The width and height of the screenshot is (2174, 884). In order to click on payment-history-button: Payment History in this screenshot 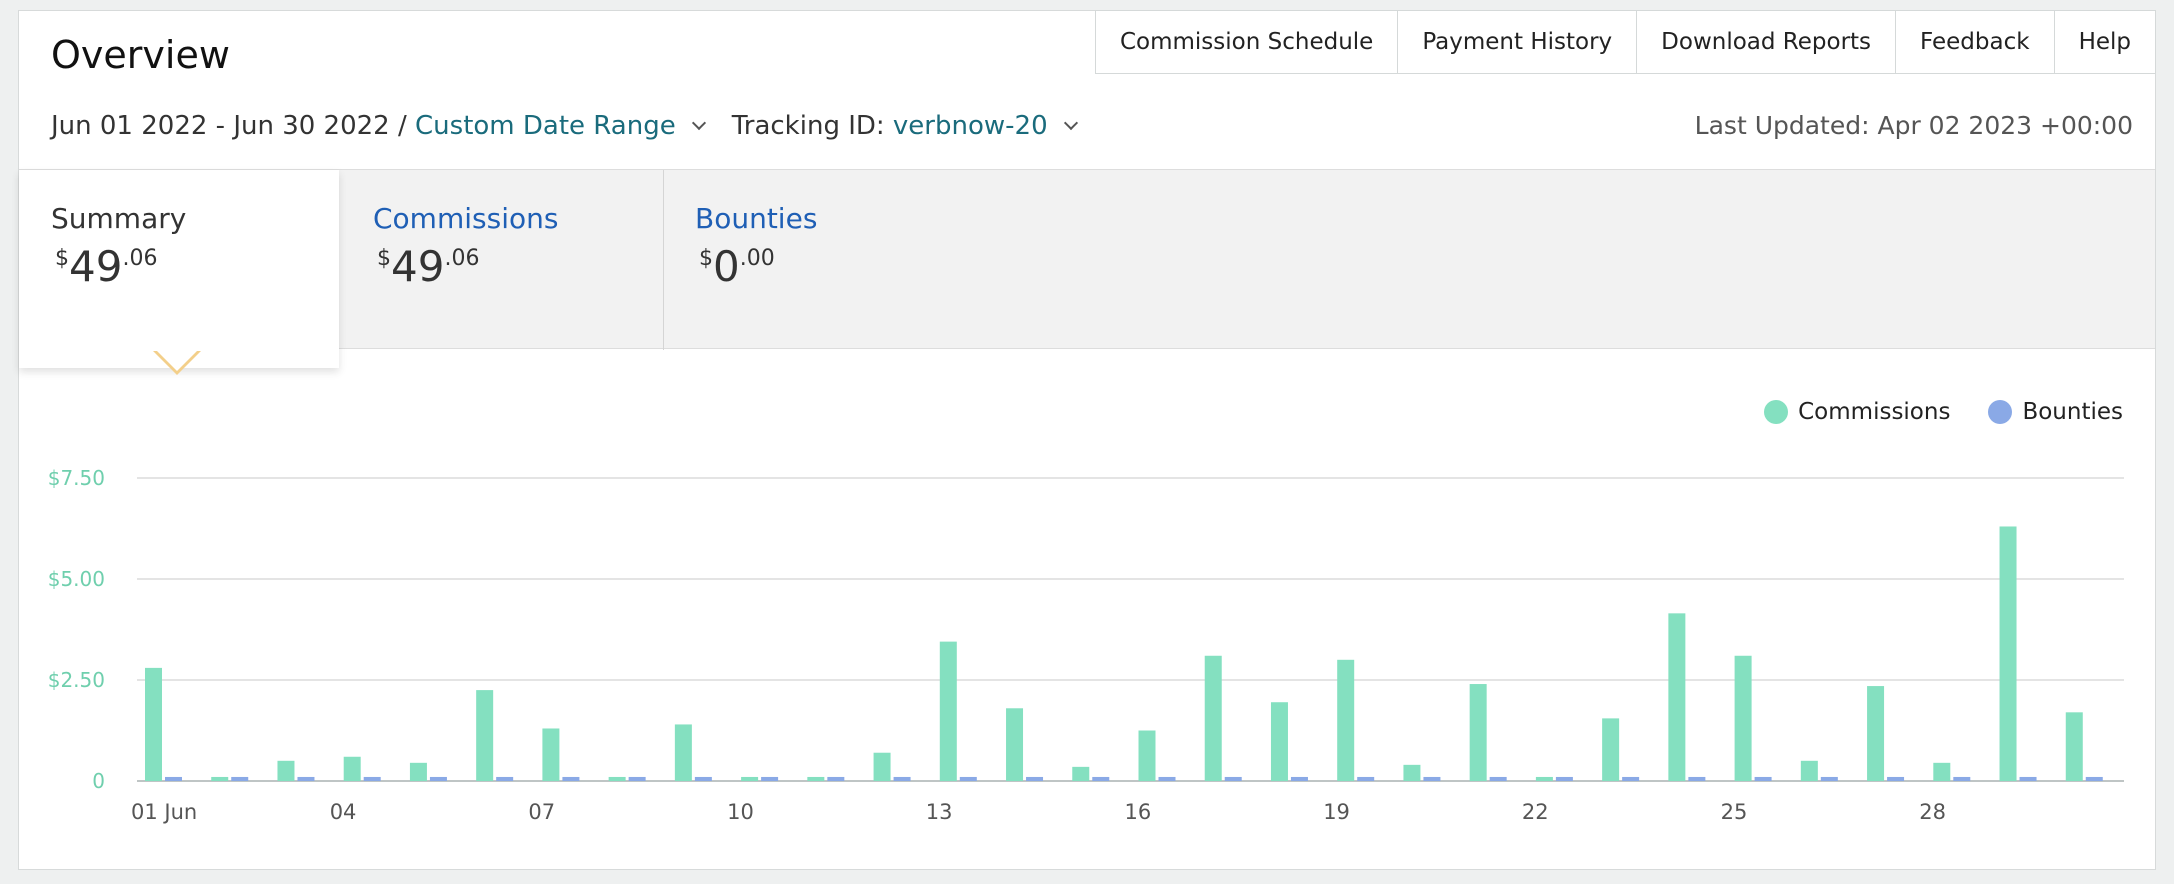, I will do `click(1516, 42)`.